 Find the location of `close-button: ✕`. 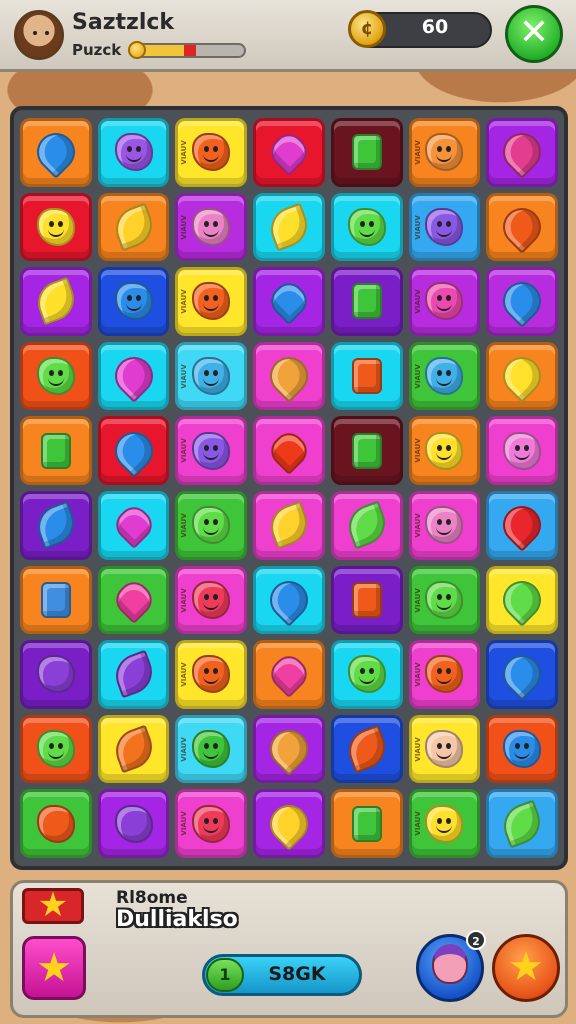

close-button: ✕ is located at coordinates (534, 34).